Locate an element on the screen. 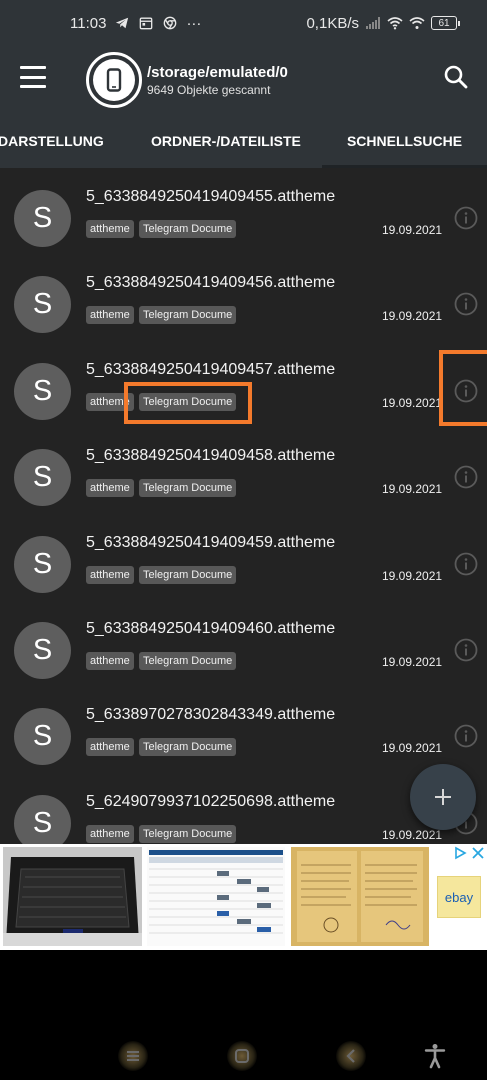 This screenshot has width=487, height=1080. ad-ebay-logo: ebay is located at coordinates (459, 897).